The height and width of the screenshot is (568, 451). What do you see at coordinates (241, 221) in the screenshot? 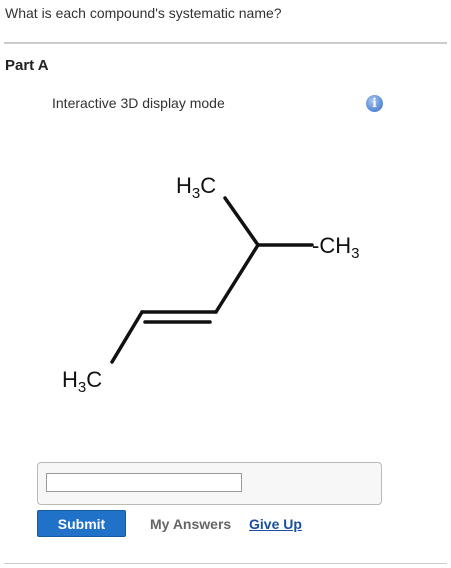
I see `bond-top-methyl` at bounding box center [241, 221].